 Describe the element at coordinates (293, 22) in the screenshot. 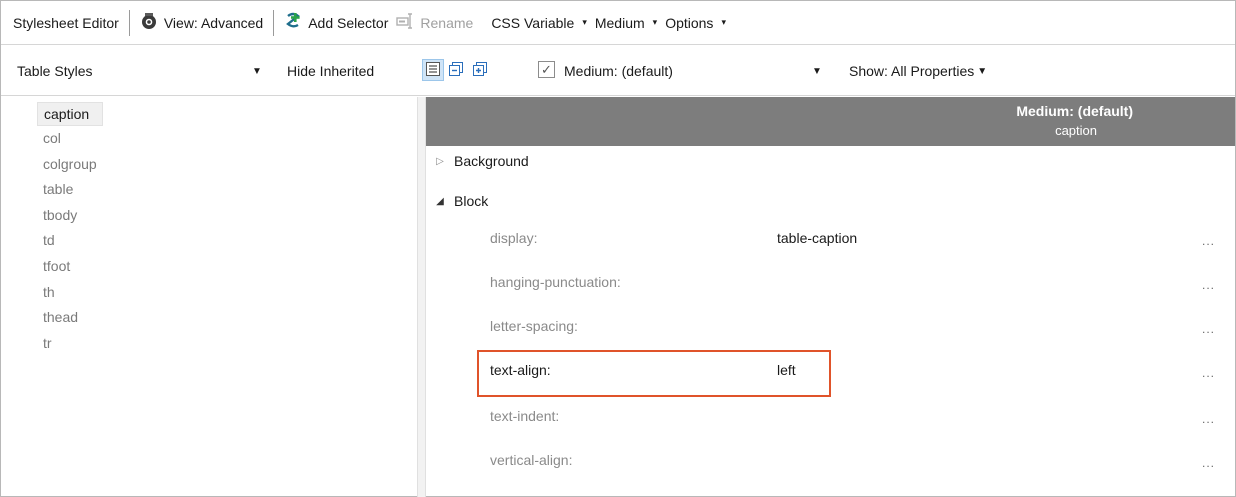

I see `add-selector-icon` at that location.